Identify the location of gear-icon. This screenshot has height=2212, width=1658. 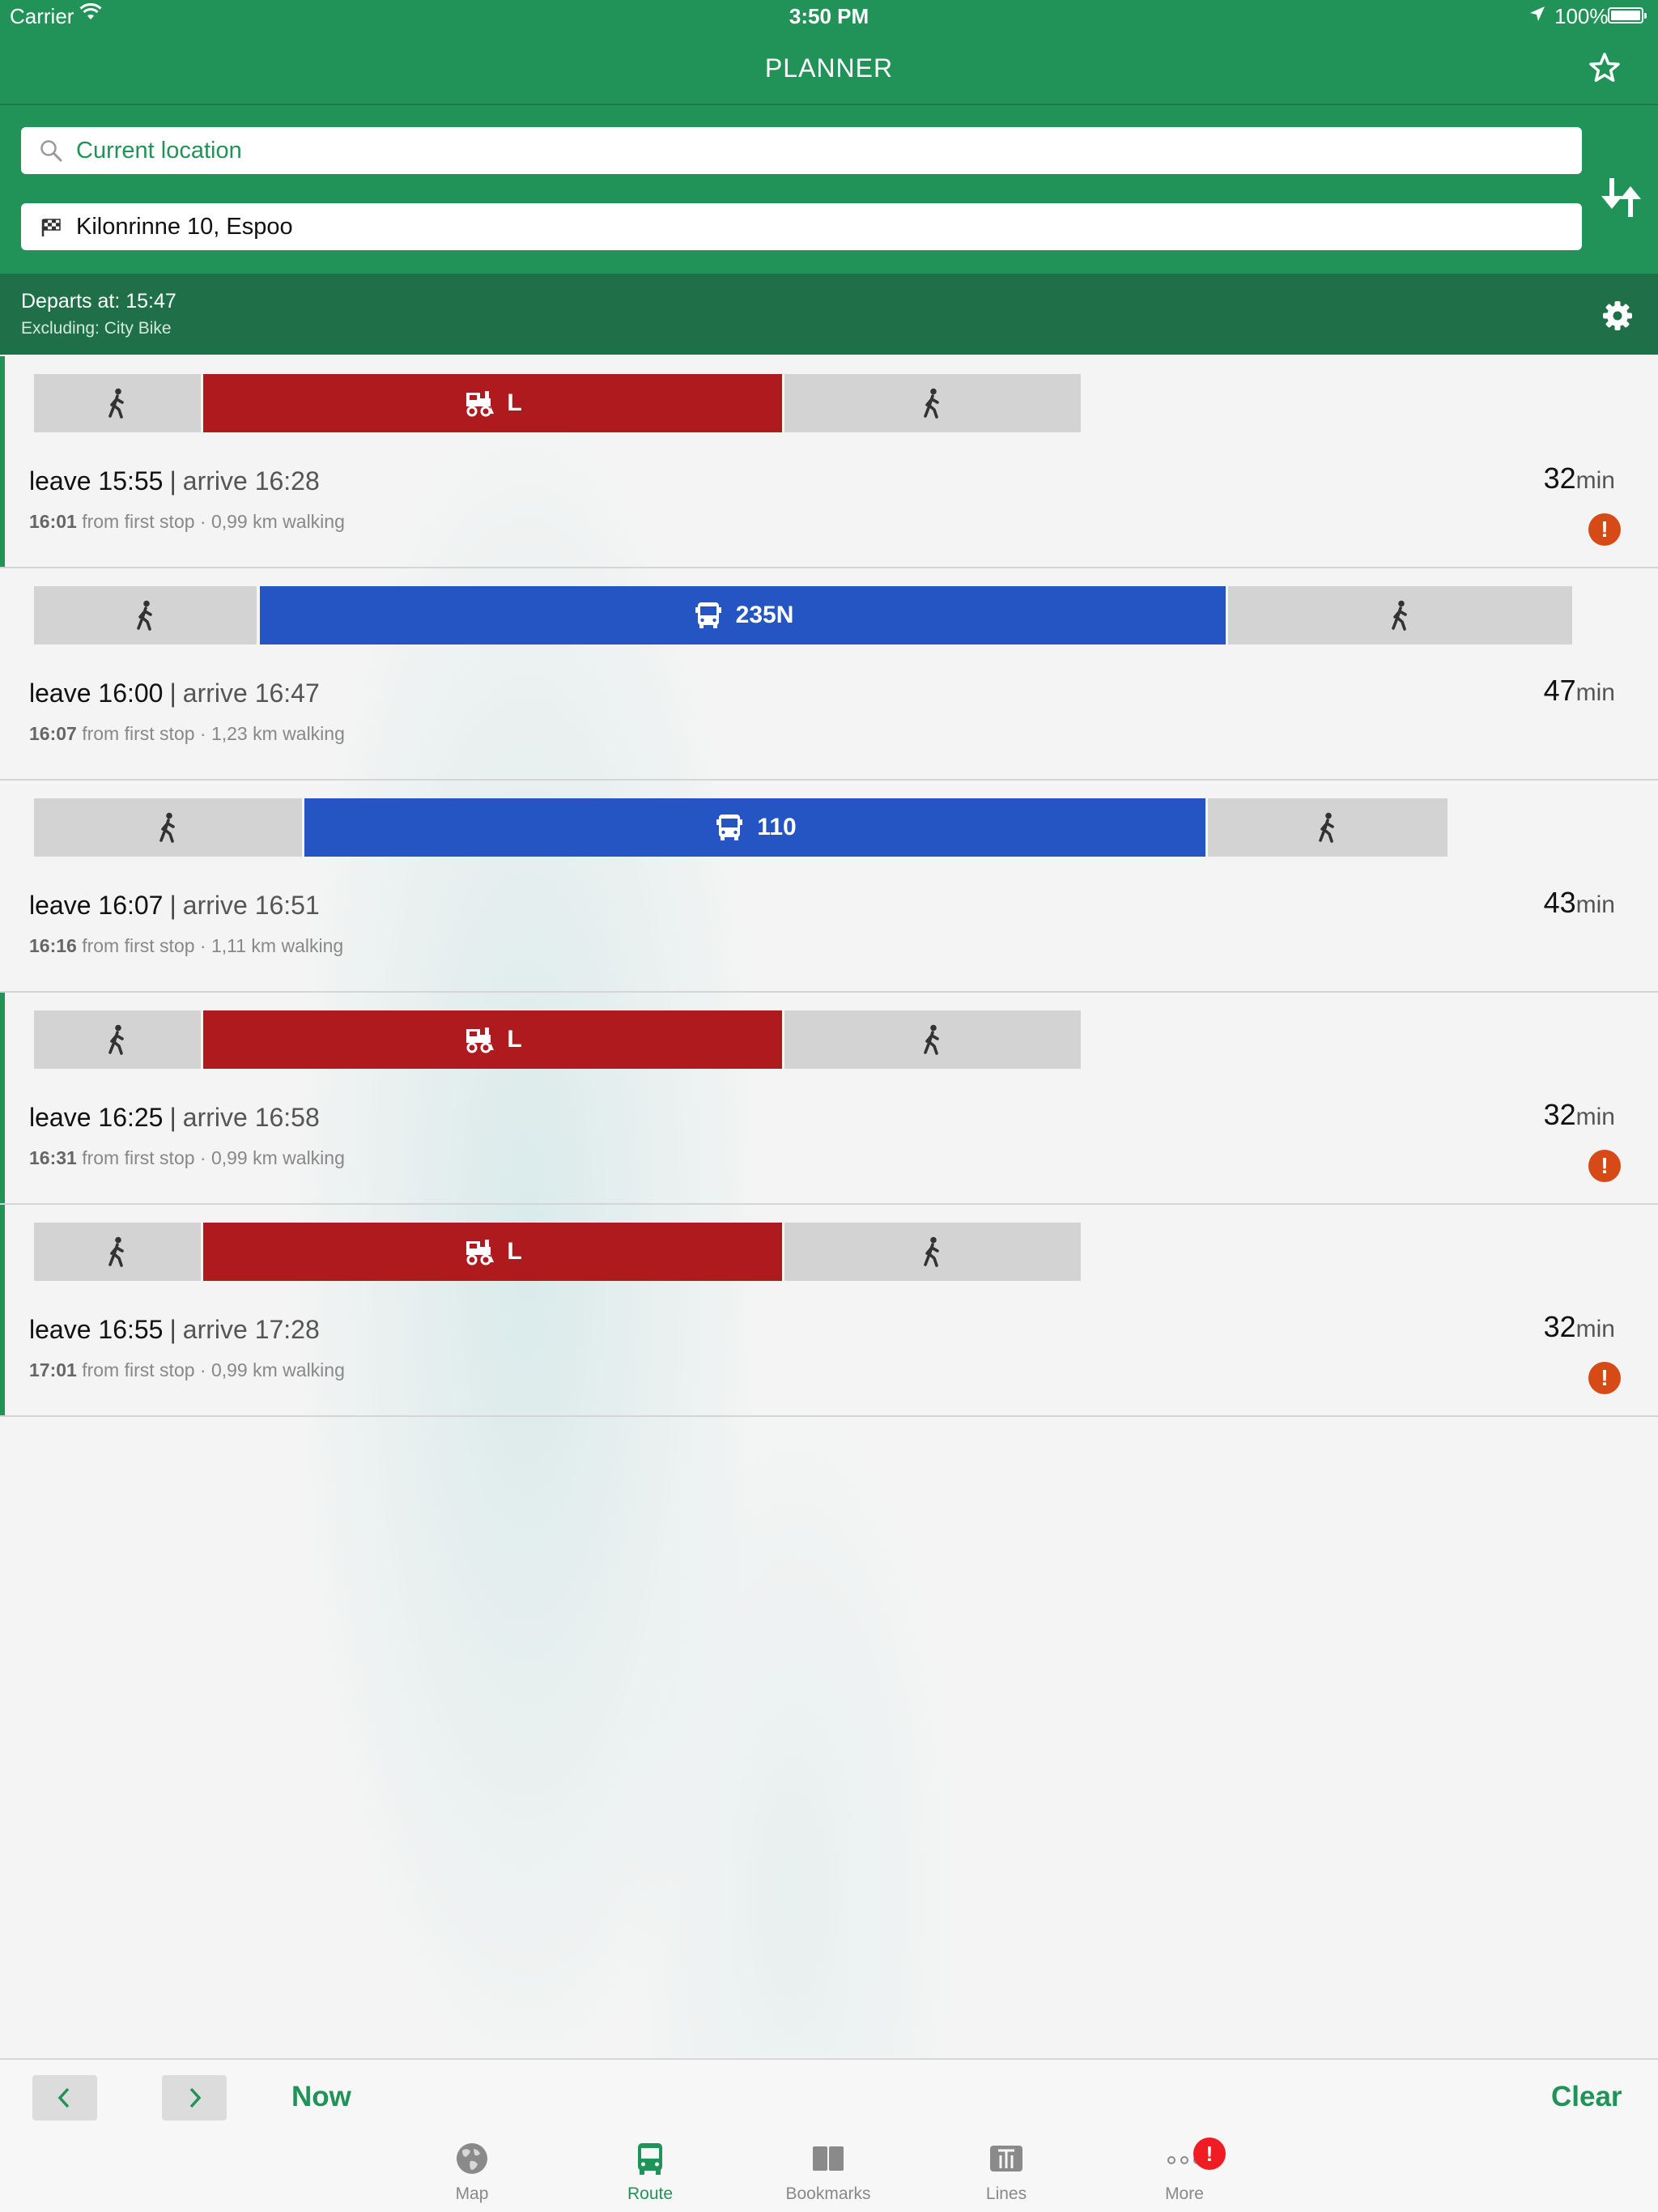
(1617, 316).